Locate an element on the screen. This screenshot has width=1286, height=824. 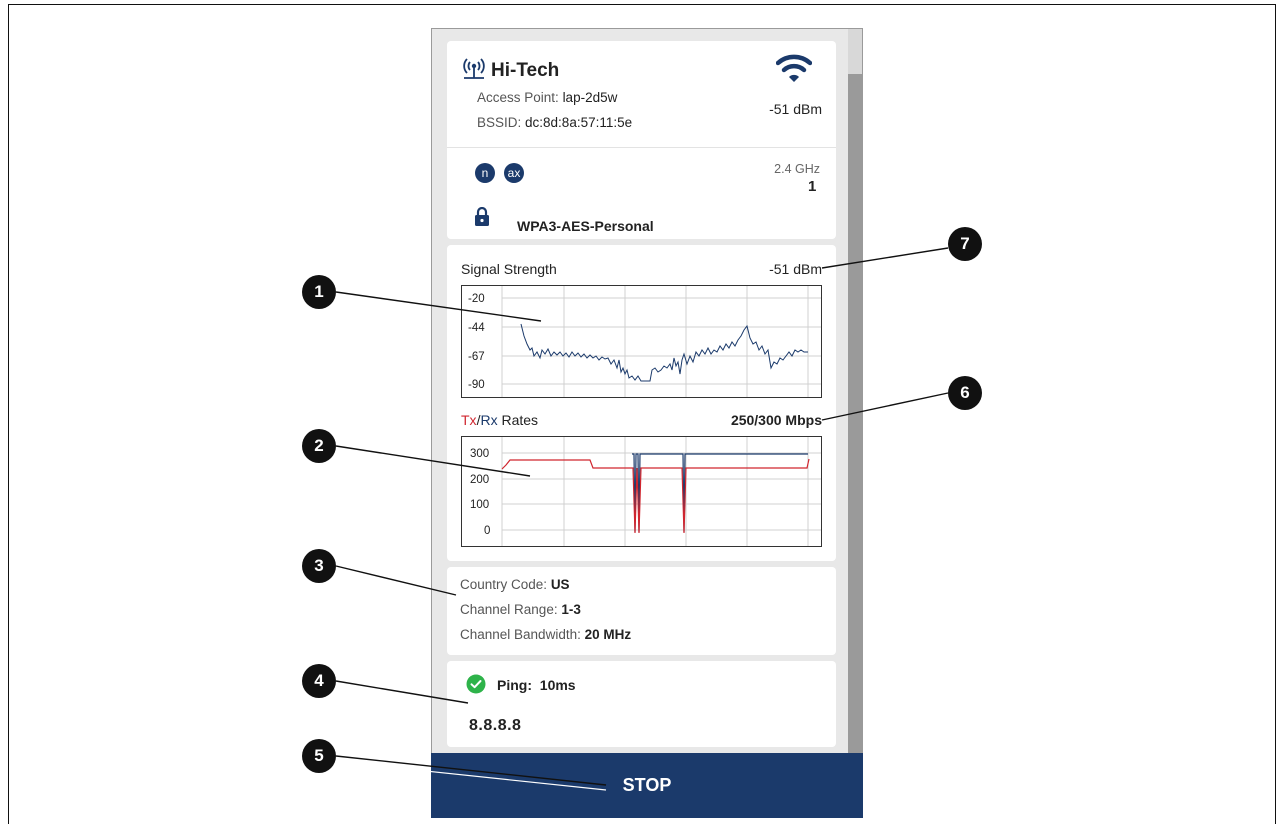
callout-2: 2 is located at coordinates (319, 446).